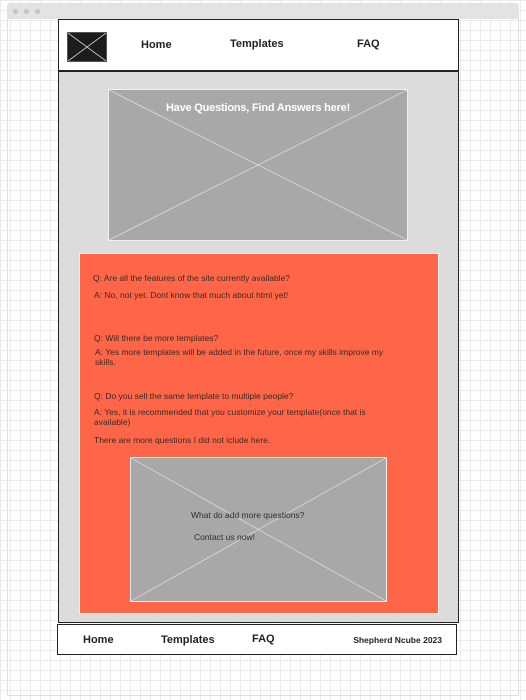 The width and height of the screenshot is (526, 700). Describe the element at coordinates (263, 639) in the screenshot. I see `footer-faq-link: FAQ` at that location.